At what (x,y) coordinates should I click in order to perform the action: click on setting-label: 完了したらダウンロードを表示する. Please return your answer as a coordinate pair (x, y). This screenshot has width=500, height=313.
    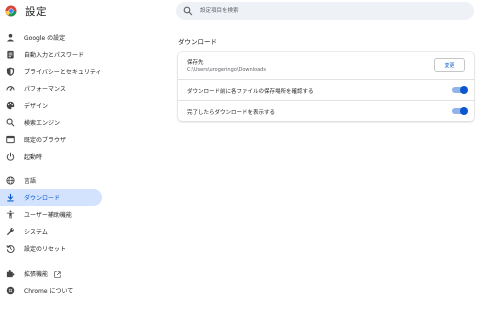
    Looking at the image, I should click on (231, 113).